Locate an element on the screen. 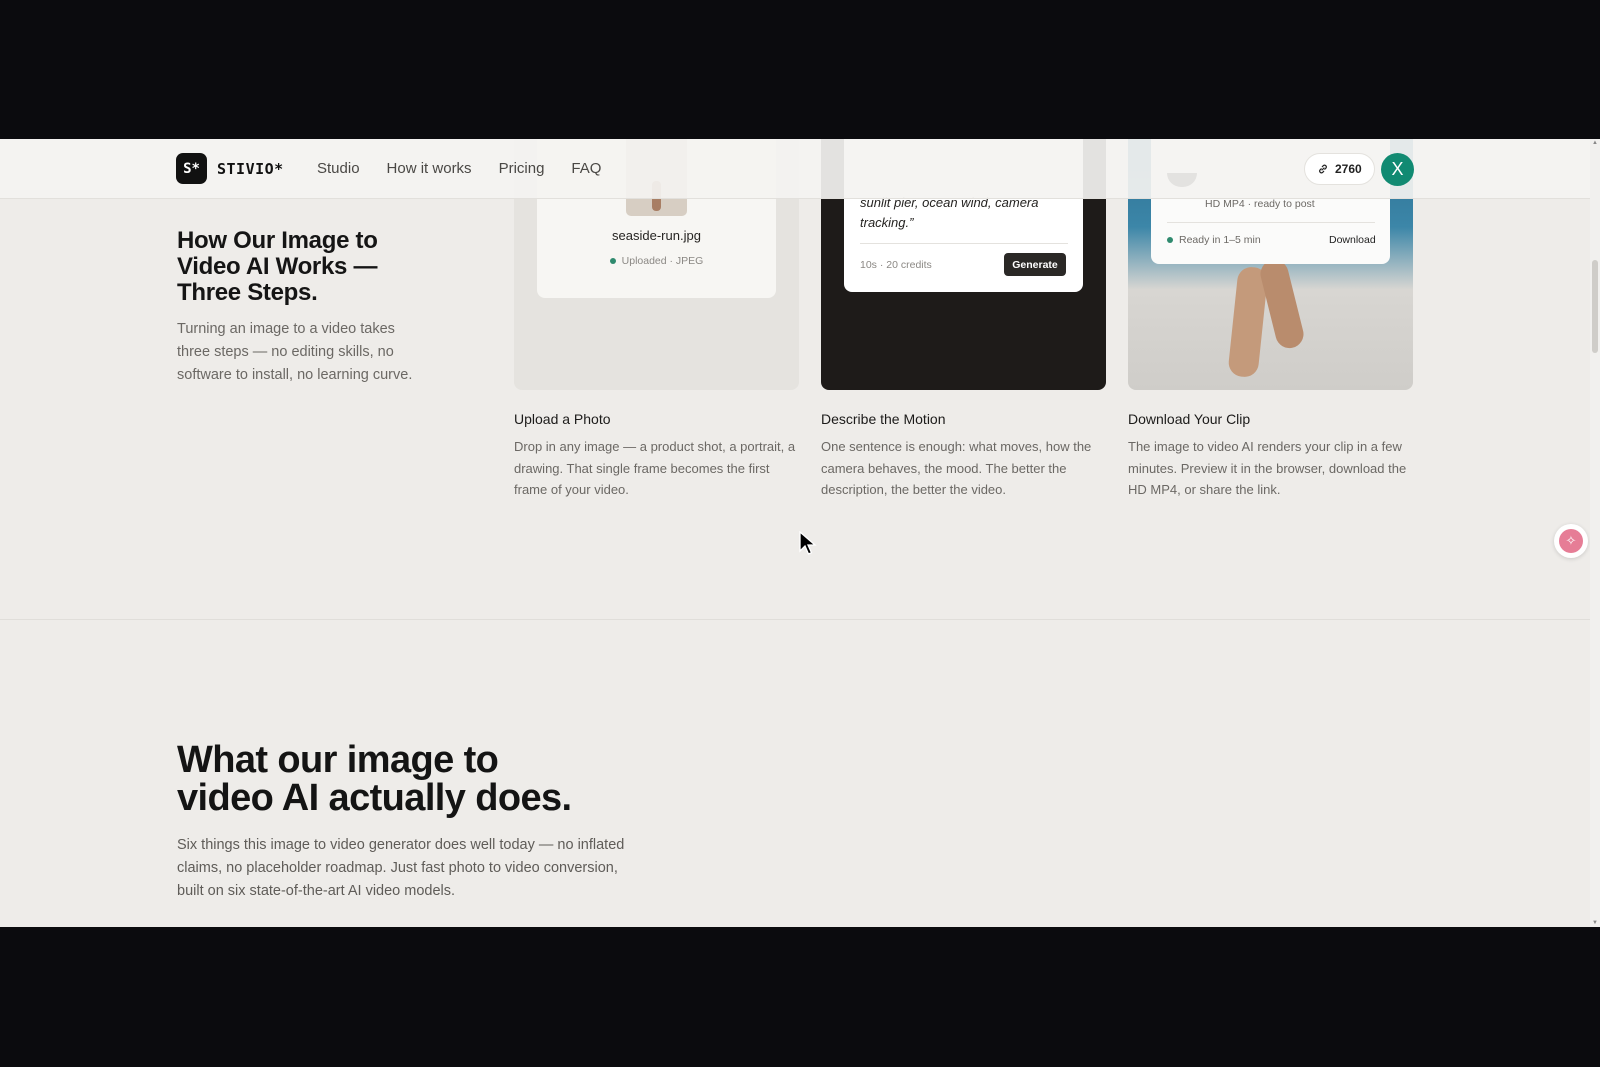 This screenshot has height=1067, width=1600. ready-status: Ready in 1–5 min is located at coordinates (1214, 240).